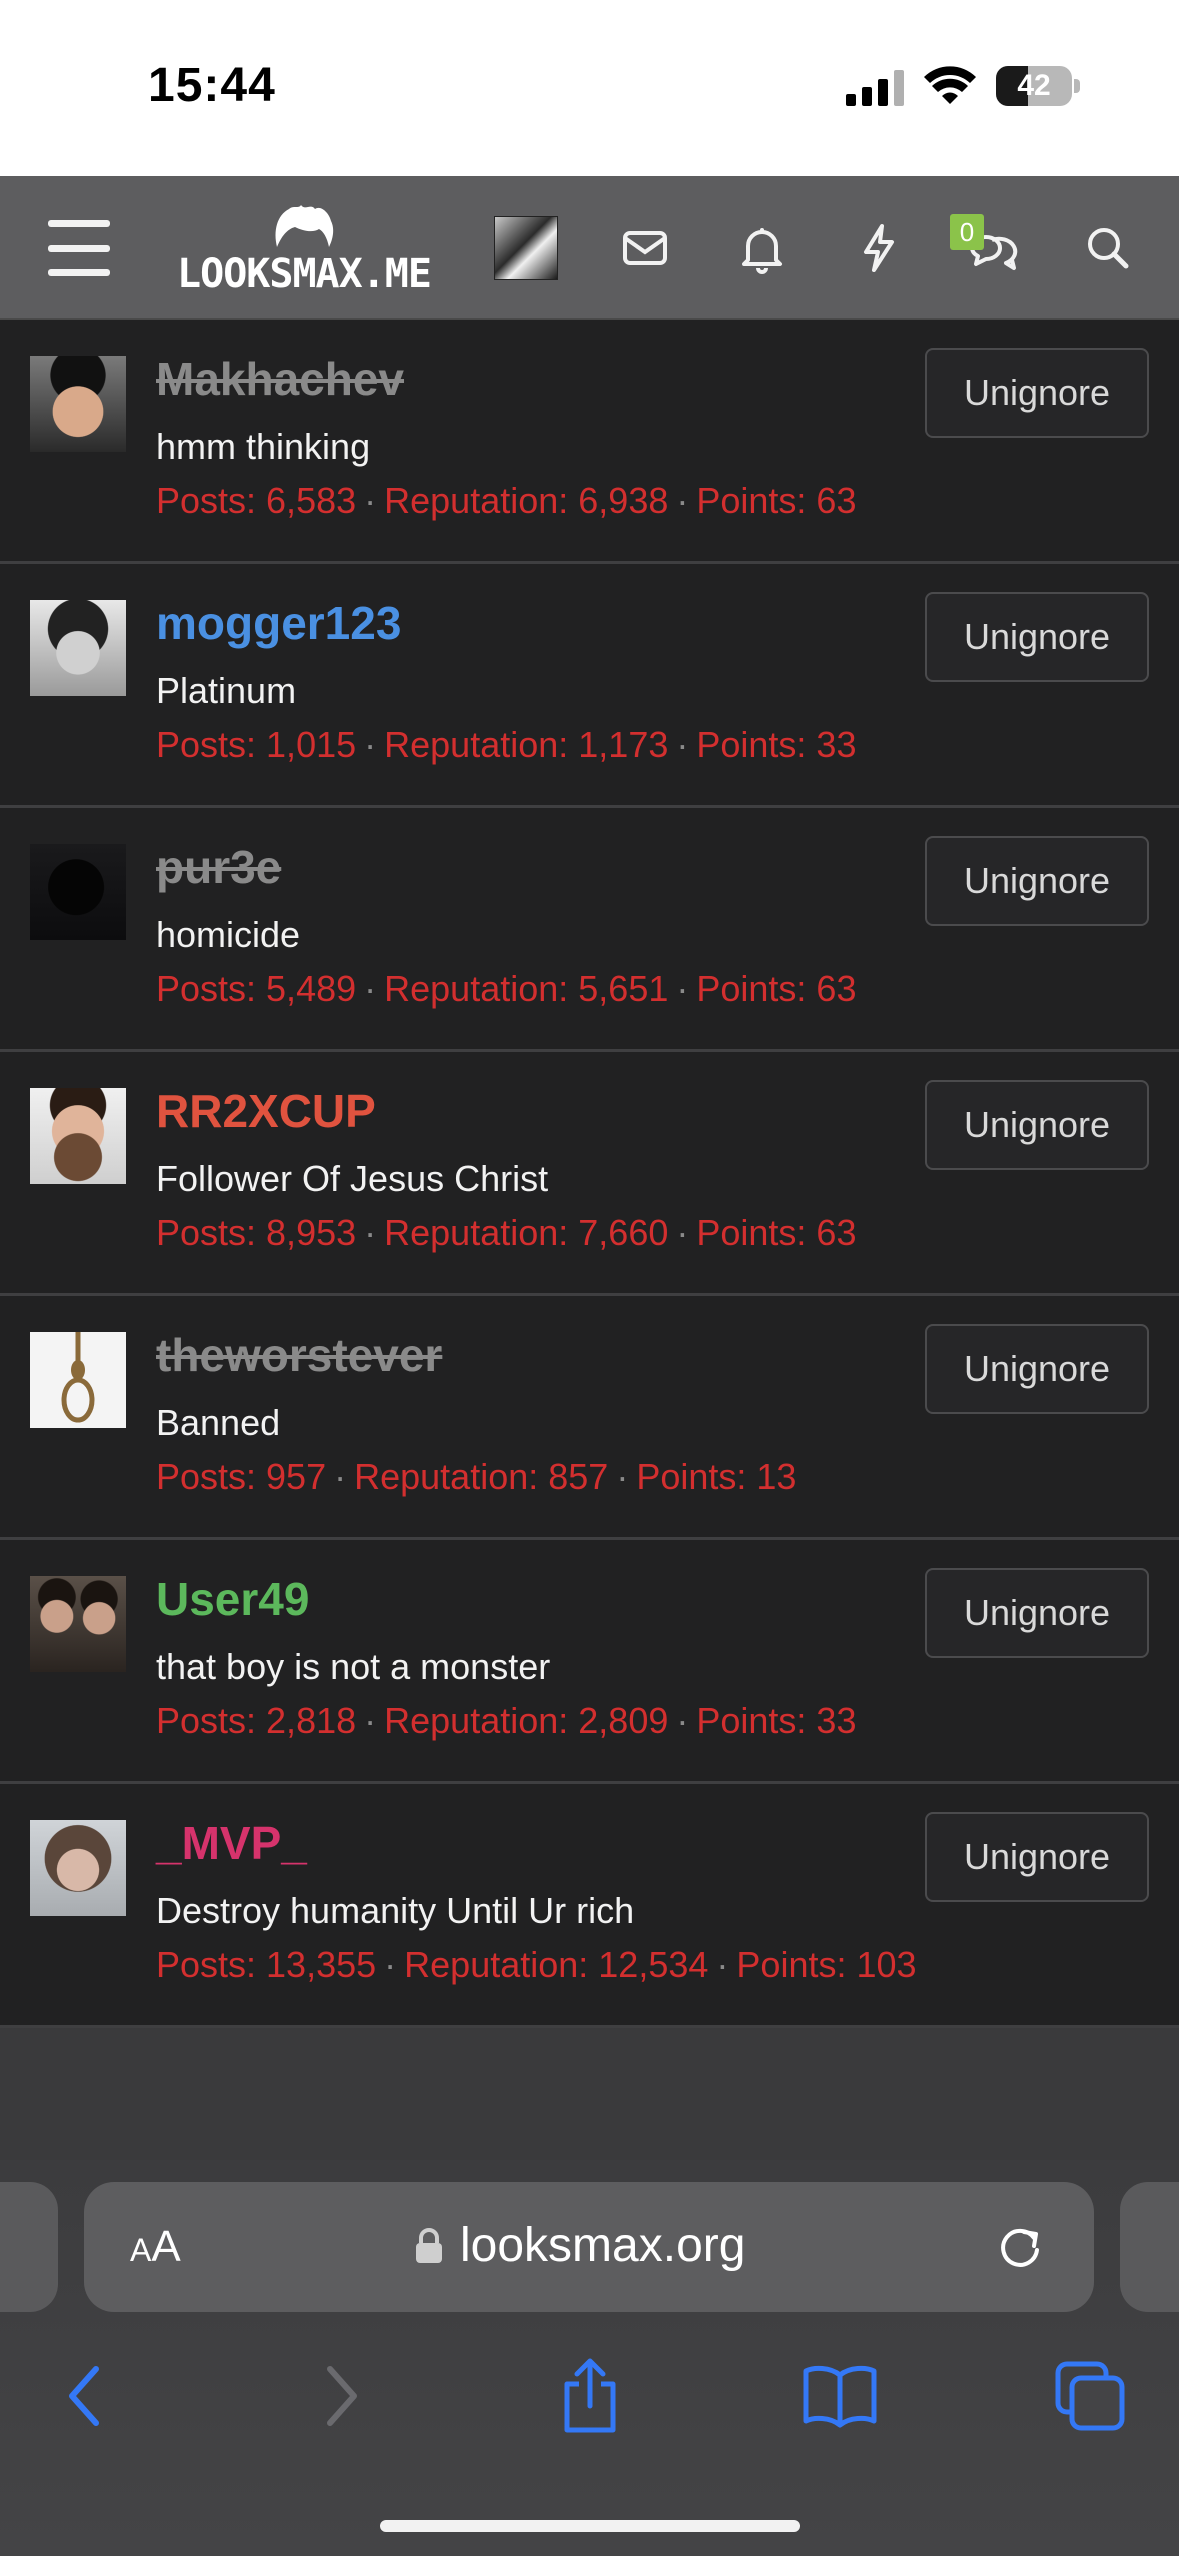 The image size is (1179, 2556). I want to click on user-stats: Posts: 957 · Reputation: 857 · Points: 13, so click(476, 1476).